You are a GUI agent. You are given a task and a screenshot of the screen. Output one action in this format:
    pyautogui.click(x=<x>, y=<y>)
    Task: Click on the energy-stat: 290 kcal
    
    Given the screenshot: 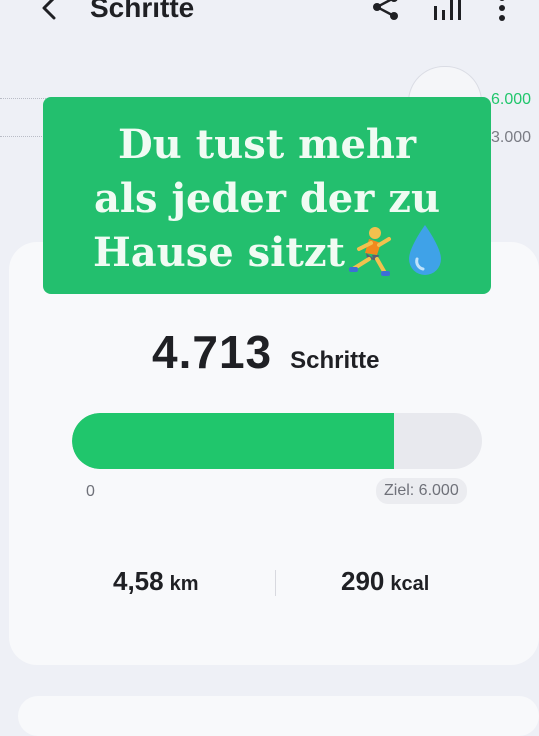 What is the action you would take?
    pyautogui.click(x=385, y=581)
    